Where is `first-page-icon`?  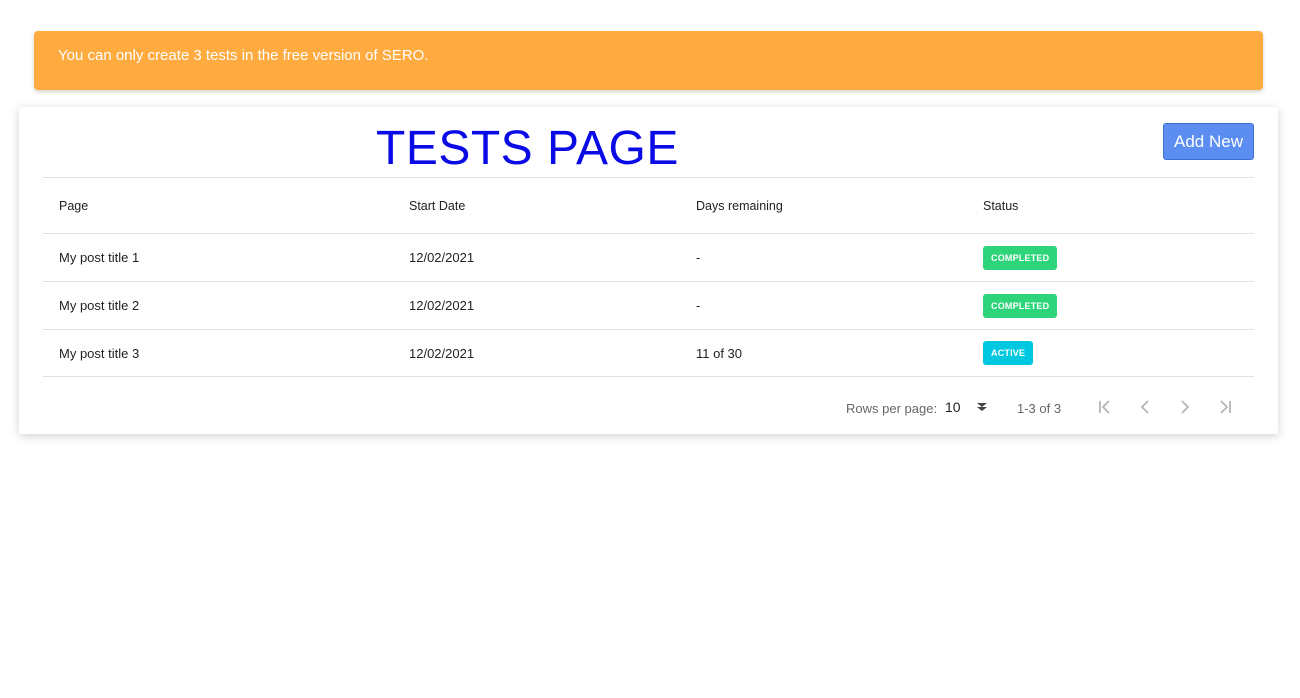
first-page-icon is located at coordinates (1104, 407).